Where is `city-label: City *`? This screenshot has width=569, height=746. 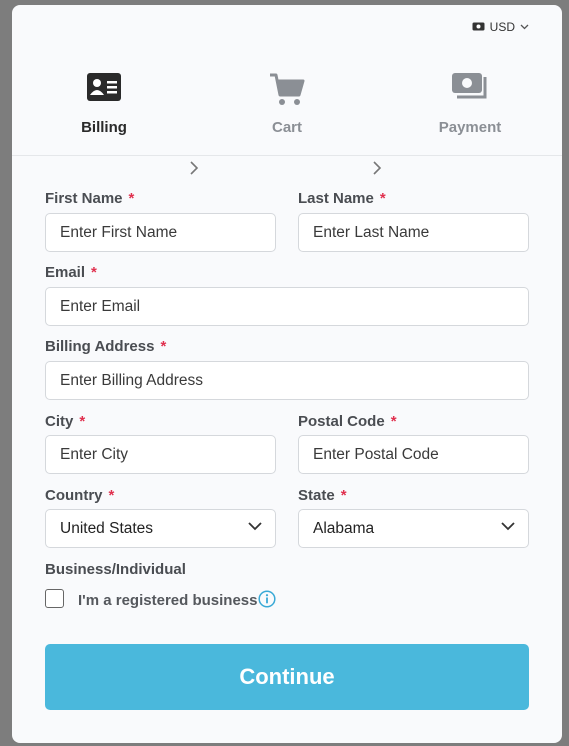 city-label: City * is located at coordinates (65, 421).